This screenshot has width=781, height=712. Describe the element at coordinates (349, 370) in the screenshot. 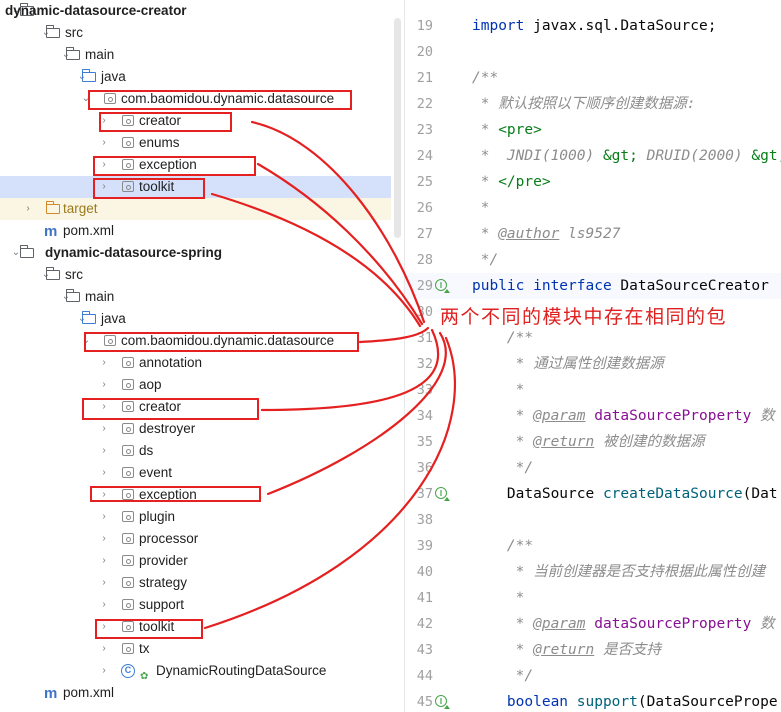

I see `arrow-label-to-spring-creator` at that location.